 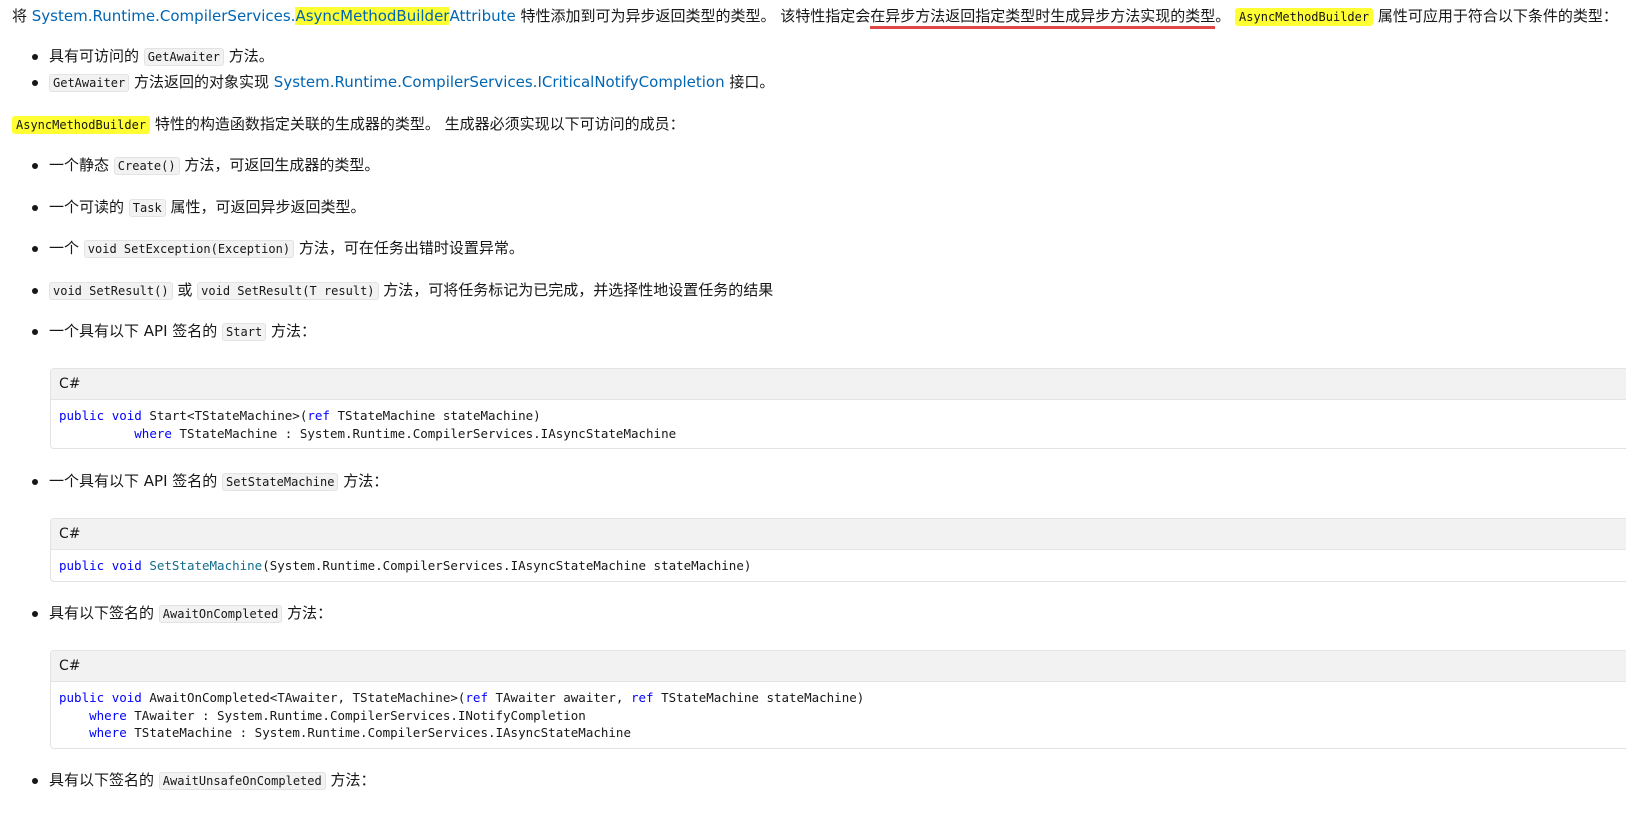 What do you see at coordinates (482, 16) in the screenshot?
I see `link-tail: Attribute` at bounding box center [482, 16].